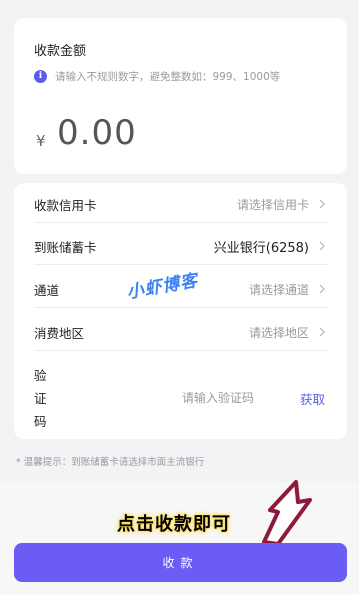 The image size is (359, 595). What do you see at coordinates (168, 76) in the screenshot?
I see `amount-hint-text: 请输入不规则数字，避免整数如：999、1000等` at bounding box center [168, 76].